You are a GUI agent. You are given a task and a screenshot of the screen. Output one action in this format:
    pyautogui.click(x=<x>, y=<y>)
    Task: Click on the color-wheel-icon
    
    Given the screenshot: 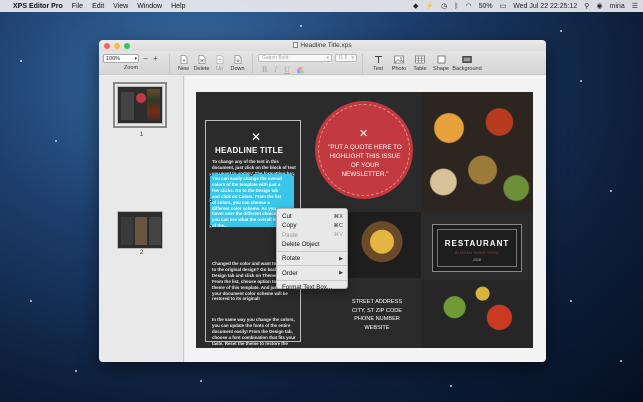 What is the action you would take?
    pyautogui.click(x=300, y=70)
    